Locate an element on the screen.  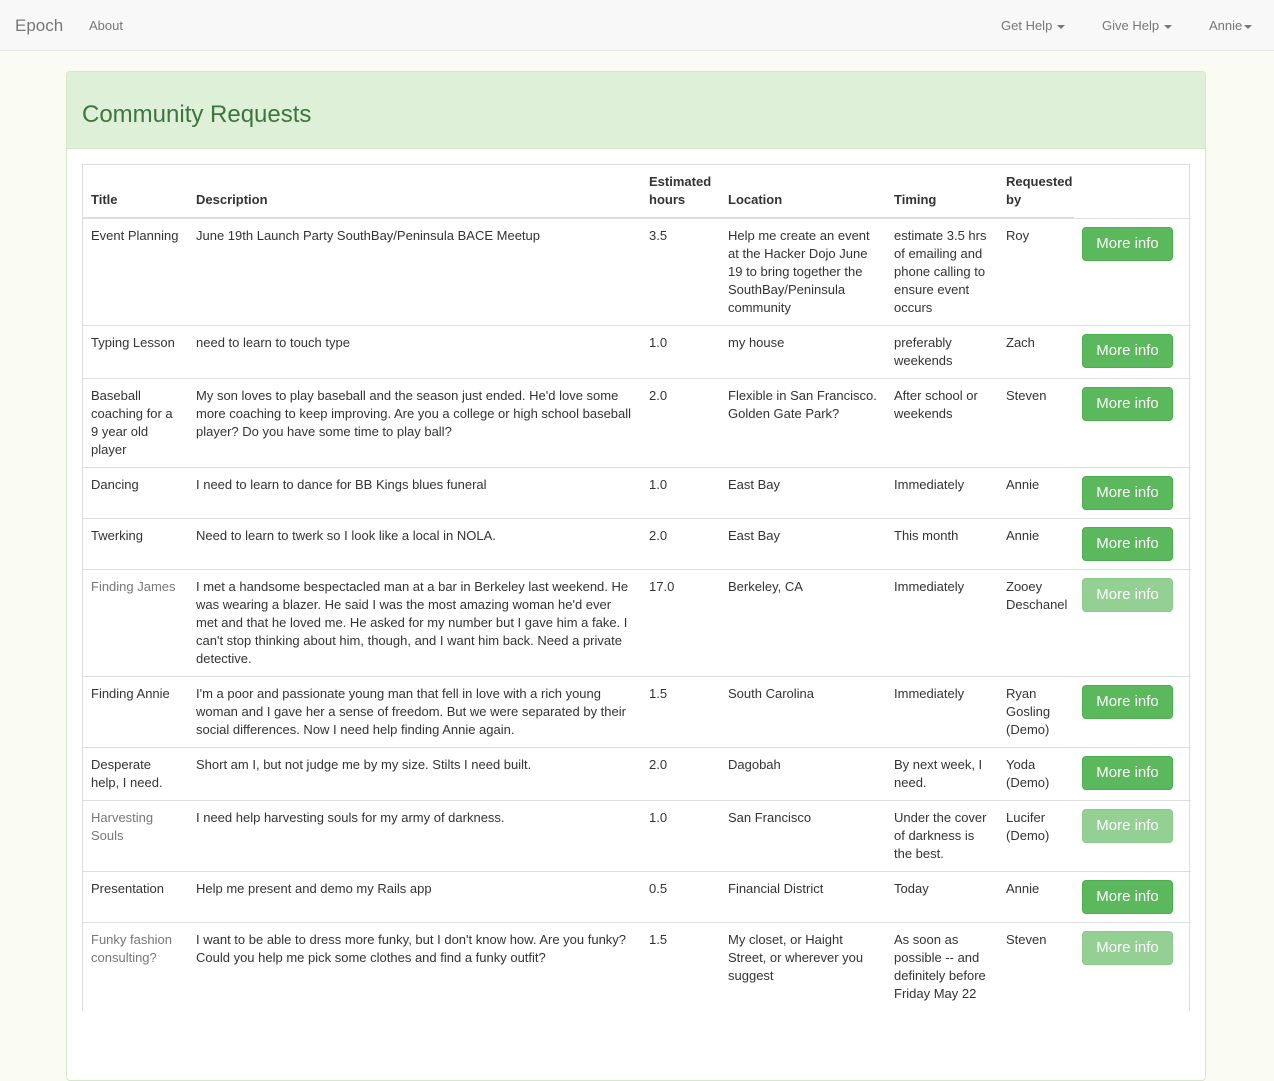
row-title: Typing Lesson is located at coordinates (135, 352).